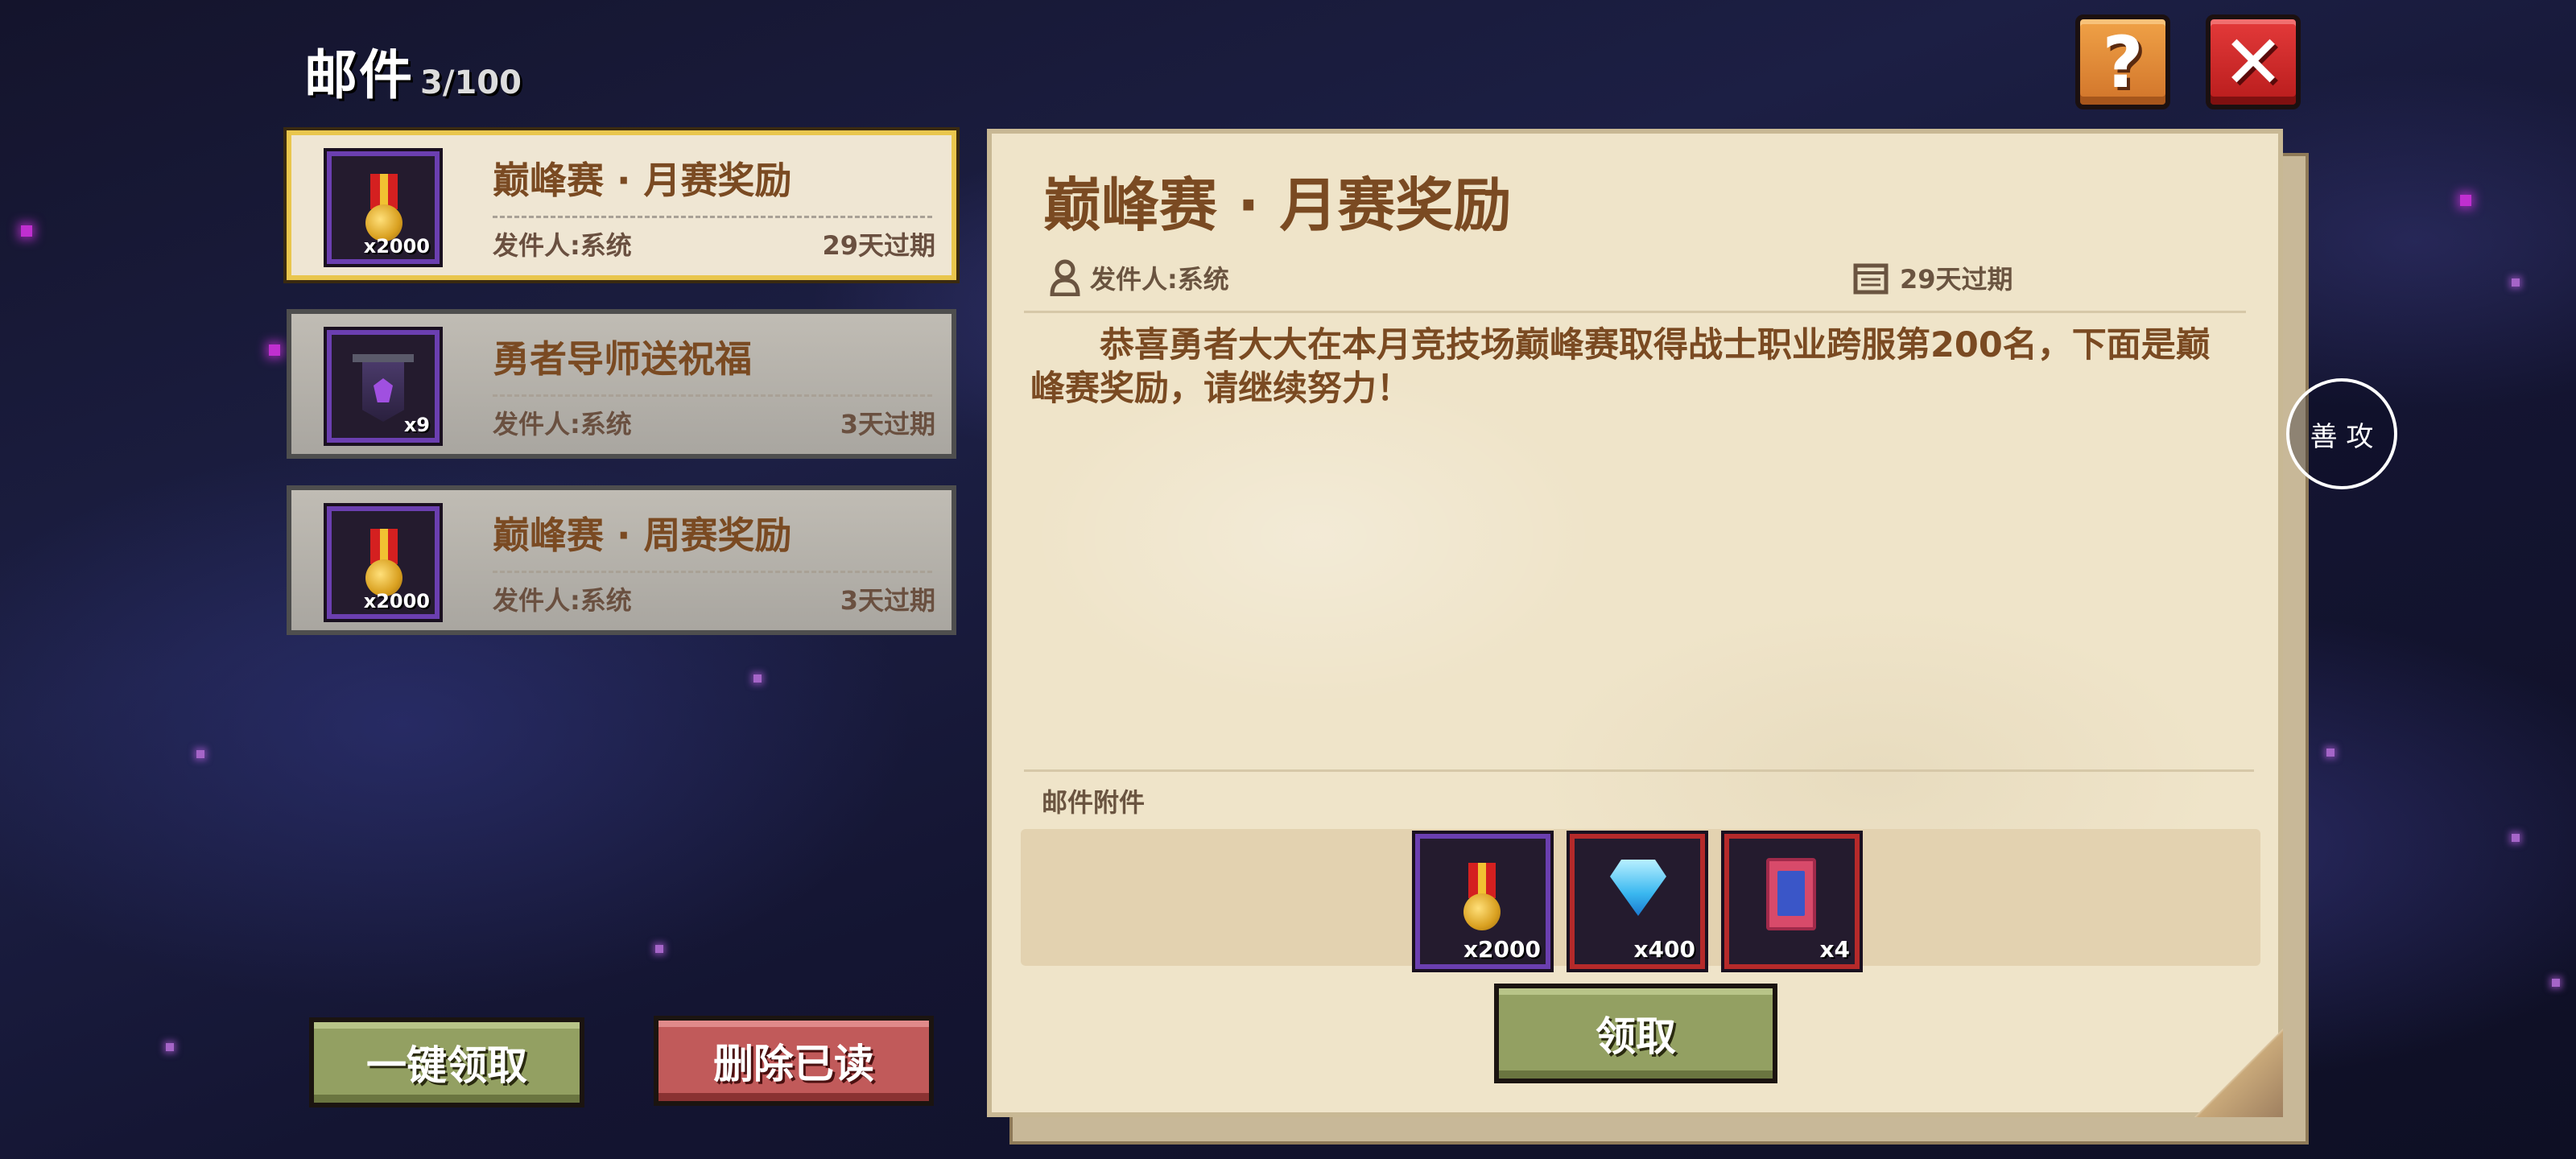 This screenshot has height=1159, width=2576. I want to click on medal-icon, so click(1482, 899).